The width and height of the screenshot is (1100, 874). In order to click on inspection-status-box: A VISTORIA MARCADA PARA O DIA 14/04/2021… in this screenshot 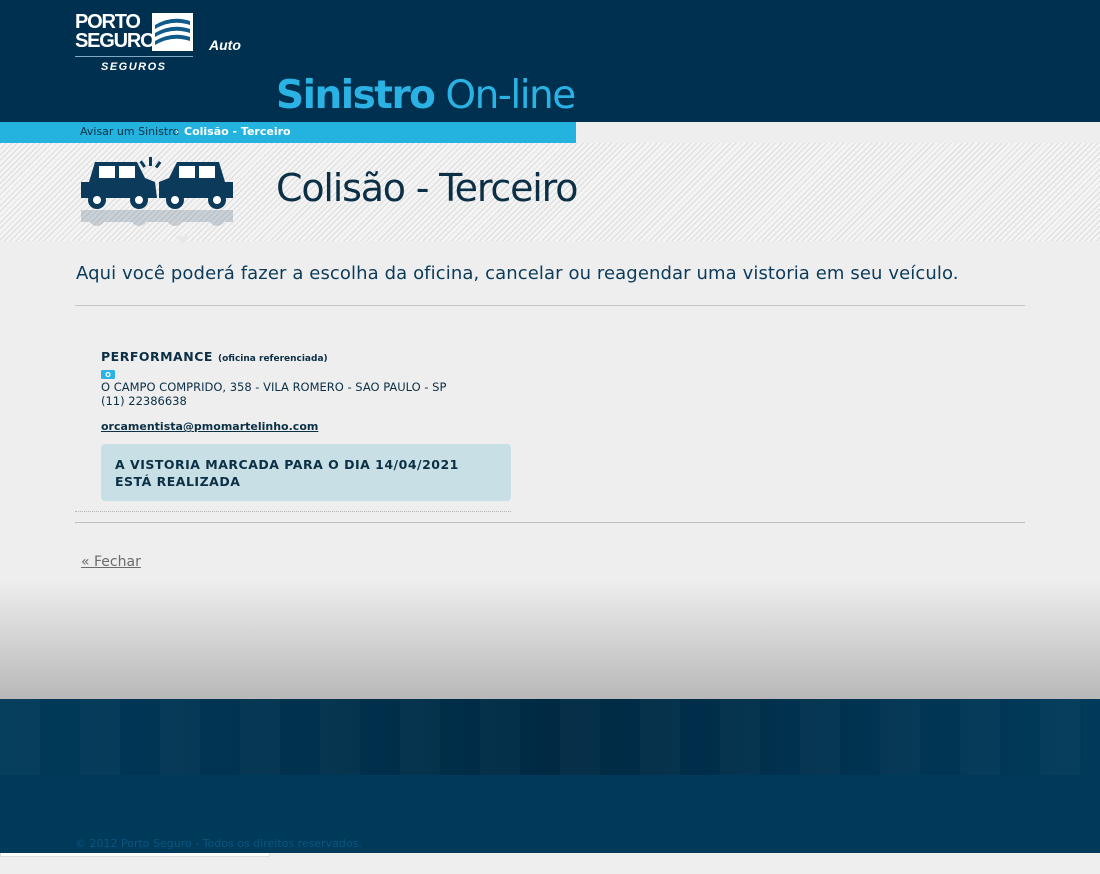, I will do `click(306, 472)`.